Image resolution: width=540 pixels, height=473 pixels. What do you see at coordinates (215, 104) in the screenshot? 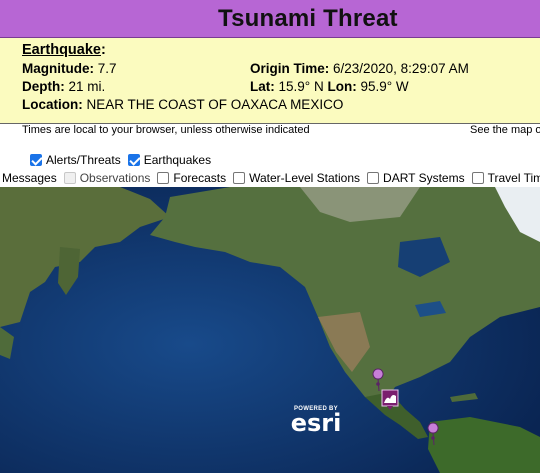
I see `location-value: NEAR THE COAST OF OAXACA MEXICO` at bounding box center [215, 104].